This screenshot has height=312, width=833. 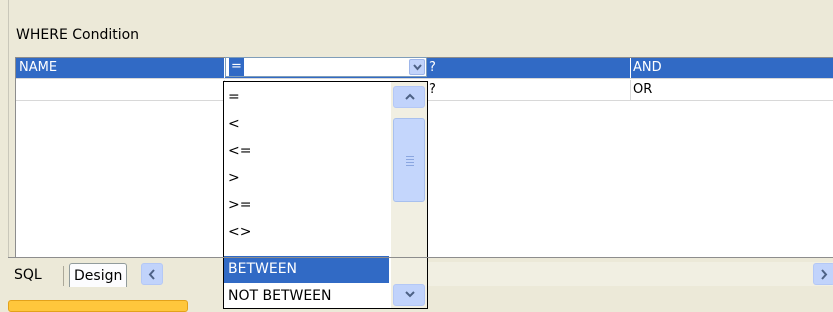 I want to click on section-title: WHERE Condition, so click(x=78, y=35).